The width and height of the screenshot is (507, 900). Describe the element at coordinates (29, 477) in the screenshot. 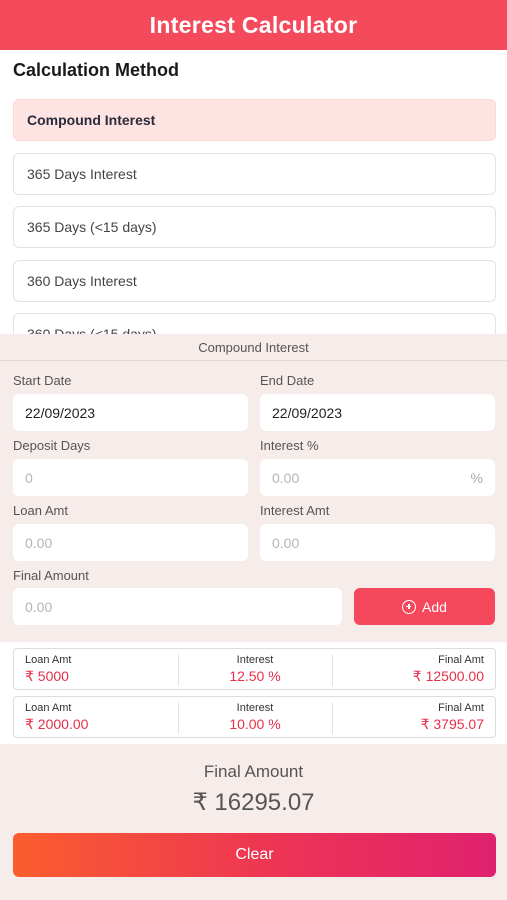

I see `deposit-days-placeholder: 0` at that location.